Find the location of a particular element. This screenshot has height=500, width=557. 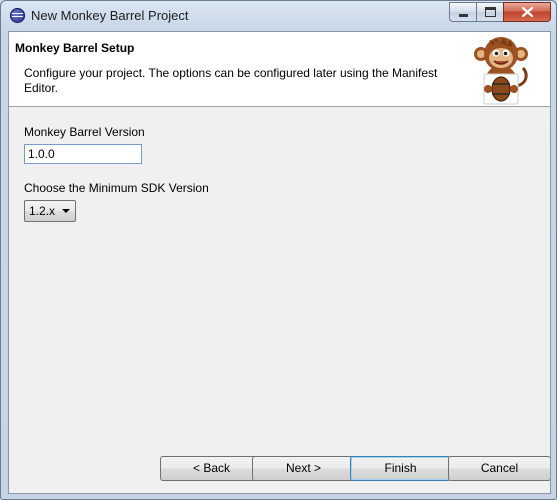

sdk-version-value: 1.2.x is located at coordinates (42, 211).